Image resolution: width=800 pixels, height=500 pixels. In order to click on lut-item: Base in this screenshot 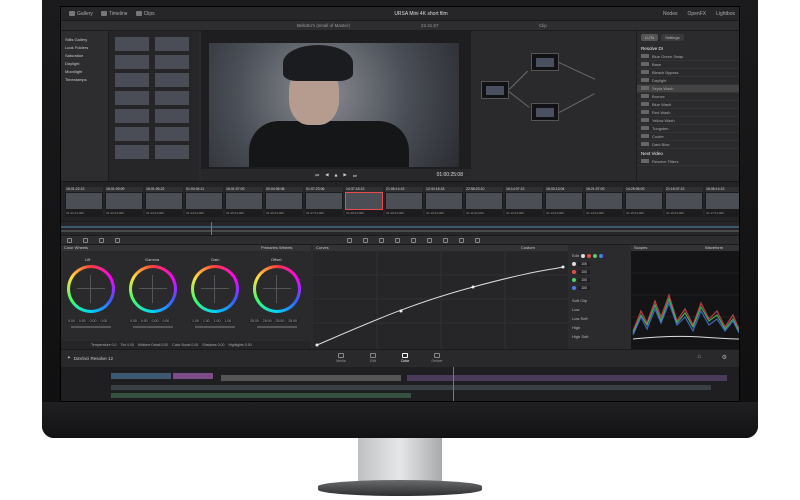, I will do `click(688, 65)`.